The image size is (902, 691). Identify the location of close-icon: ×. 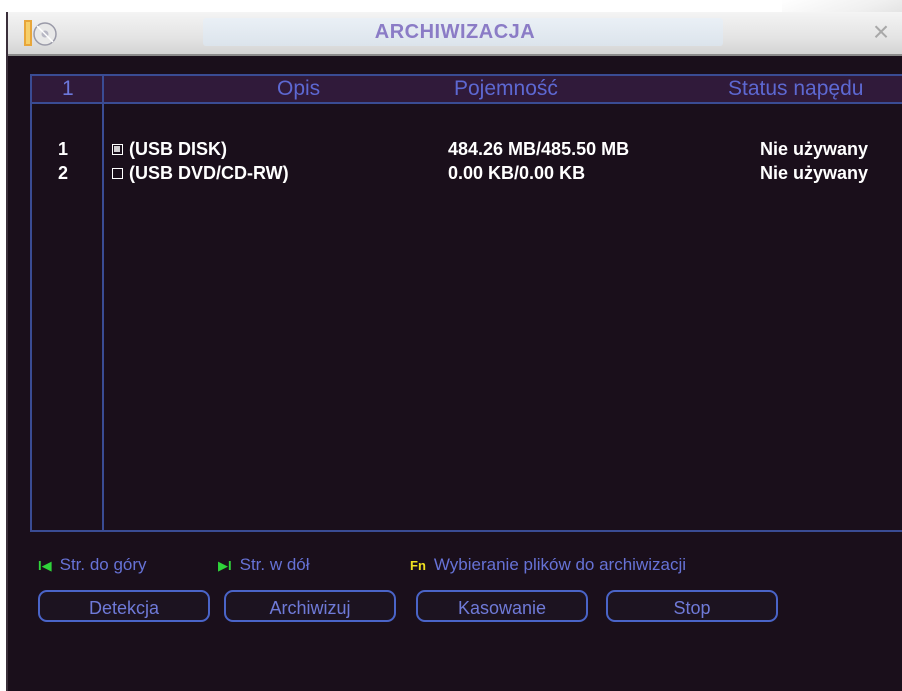
(881, 32).